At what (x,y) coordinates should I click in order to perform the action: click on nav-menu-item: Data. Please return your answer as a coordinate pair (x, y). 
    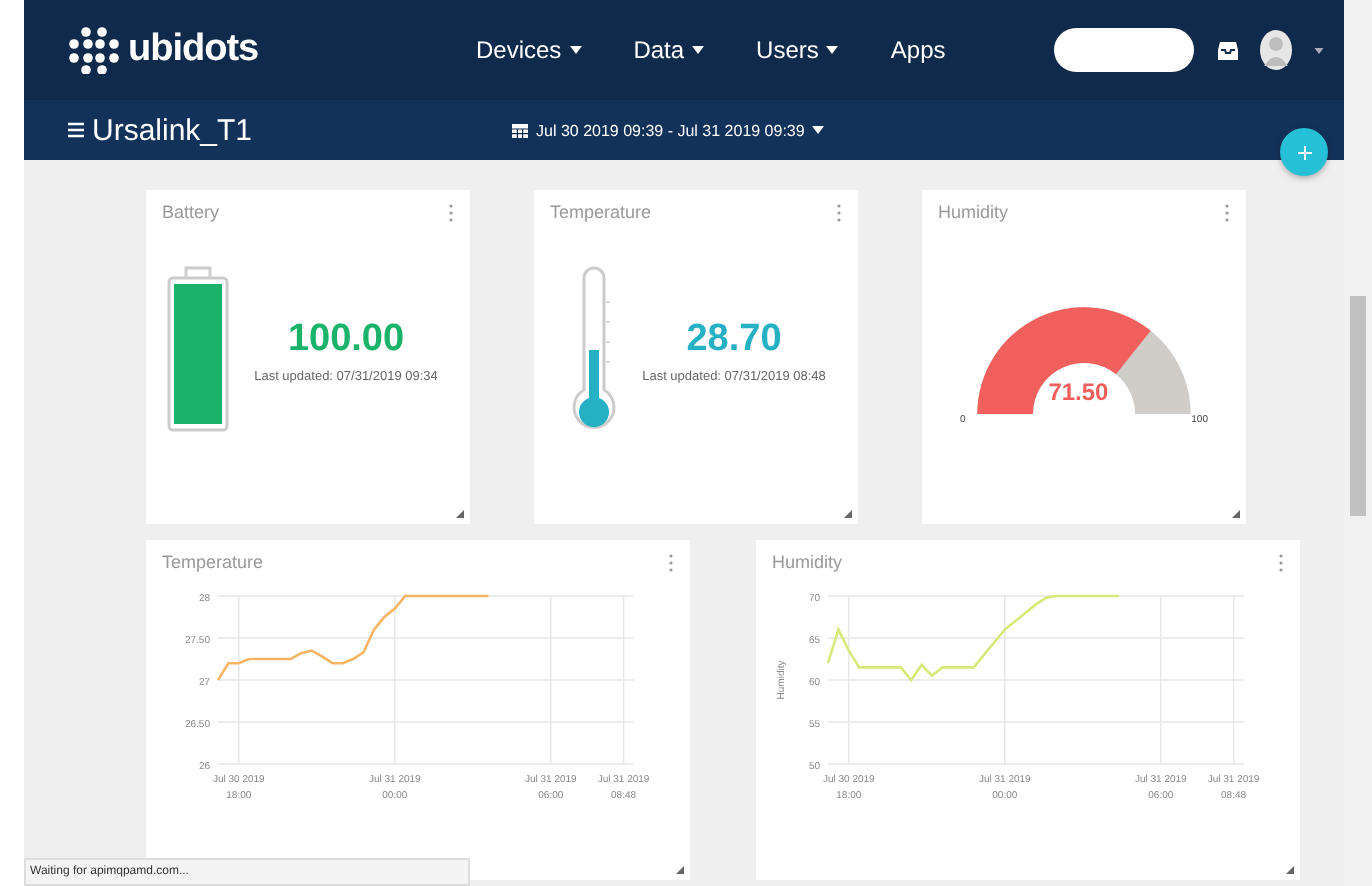
    Looking at the image, I should click on (669, 50).